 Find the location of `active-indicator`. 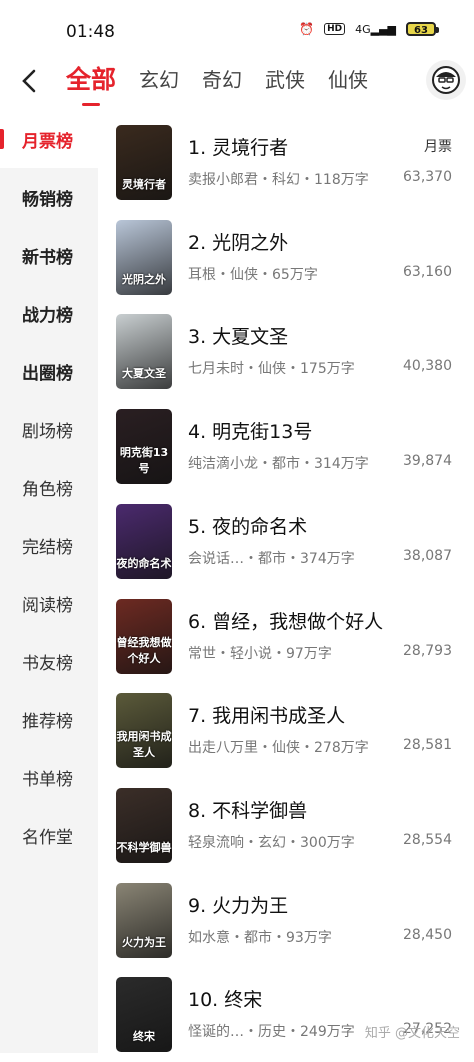

active-indicator is located at coordinates (2, 139).